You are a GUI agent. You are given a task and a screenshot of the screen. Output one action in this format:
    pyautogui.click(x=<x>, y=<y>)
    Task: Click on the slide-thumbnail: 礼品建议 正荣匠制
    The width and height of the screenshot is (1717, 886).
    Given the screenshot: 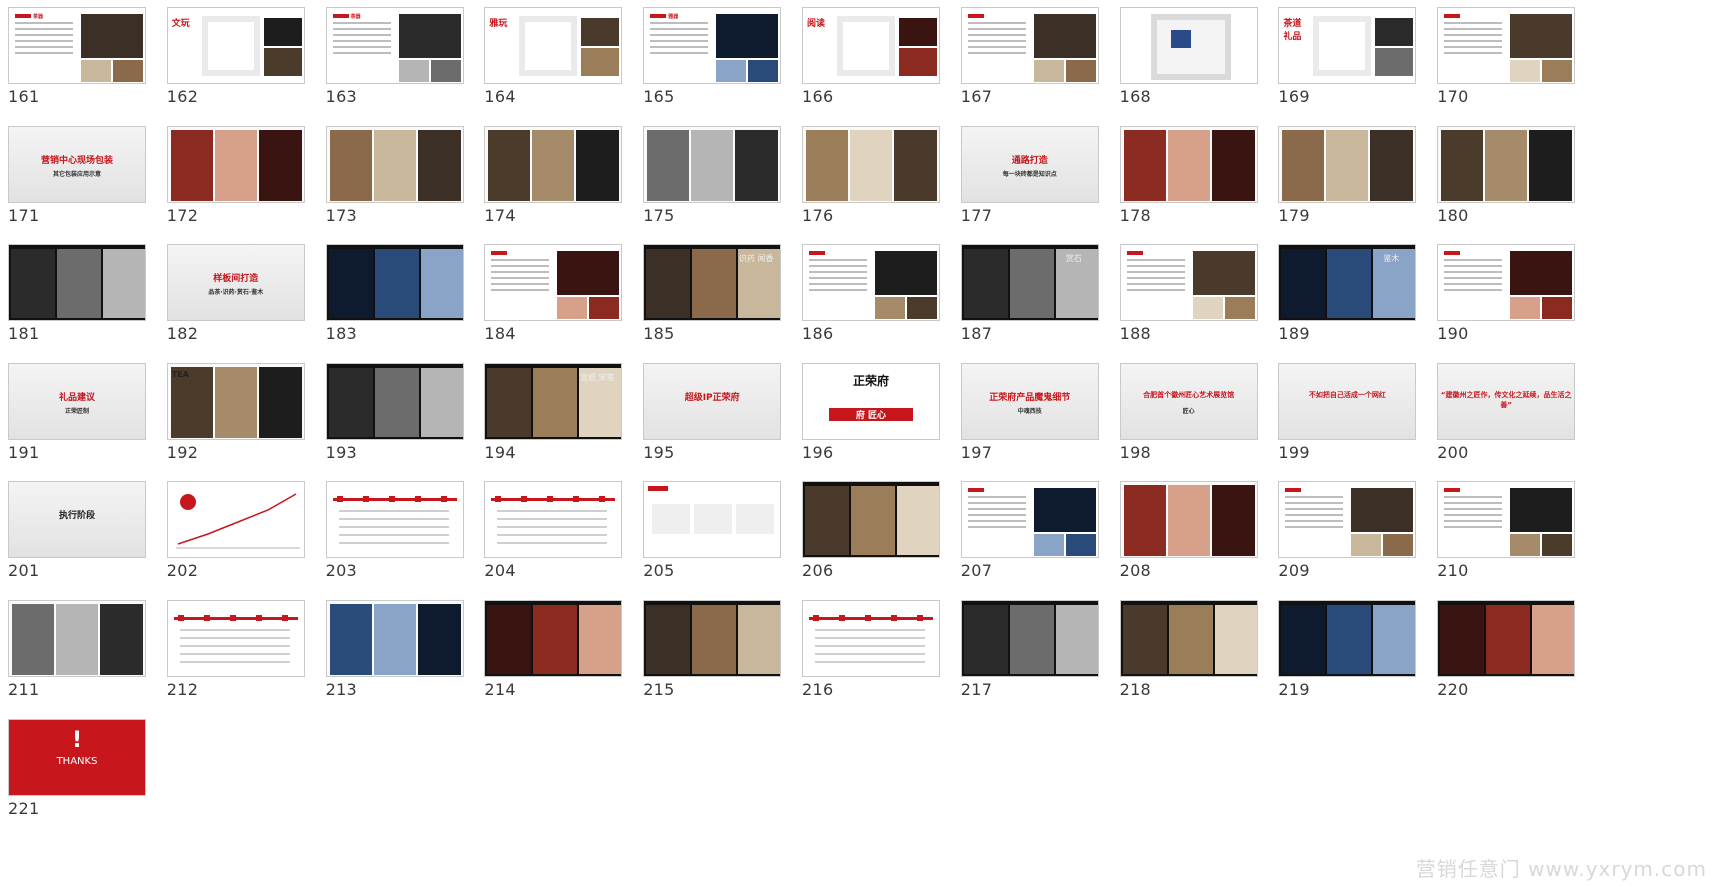 What is the action you would take?
    pyautogui.click(x=77, y=401)
    